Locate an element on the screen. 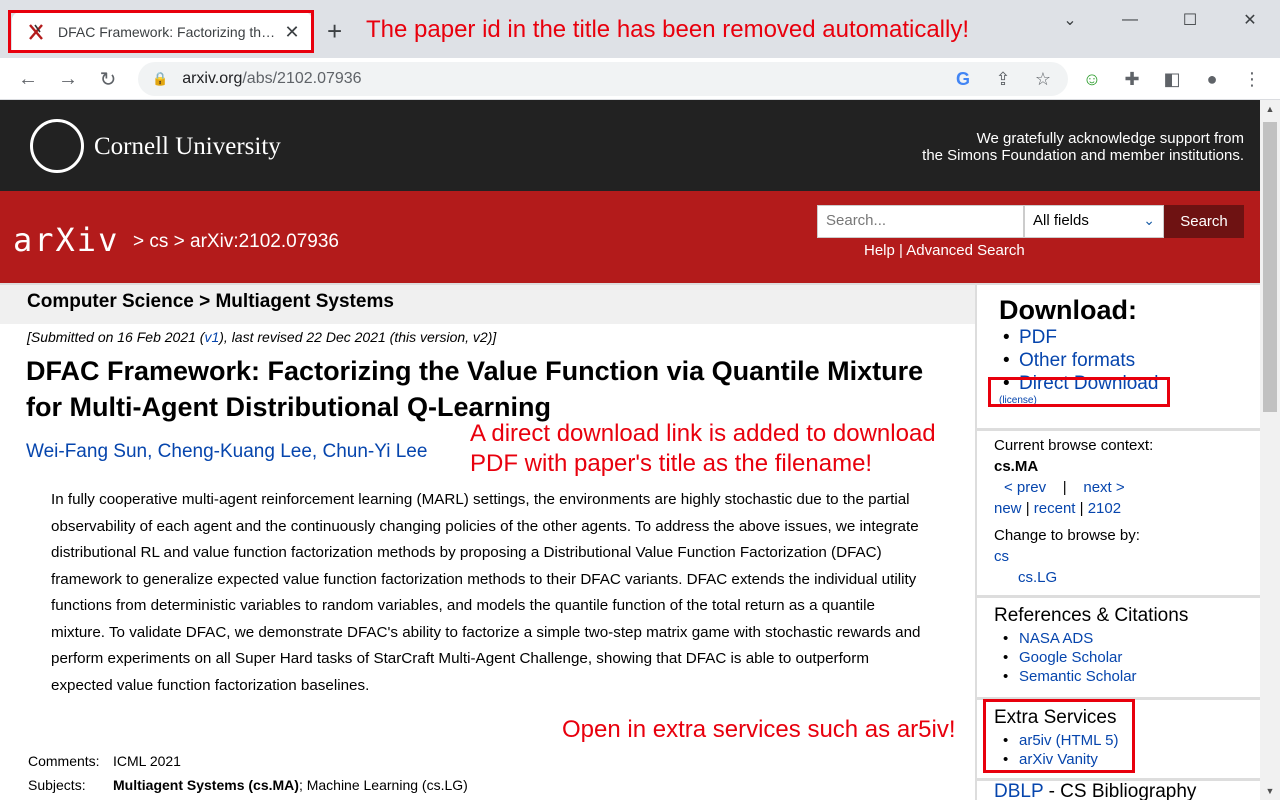  extra-services-annotation: Open in extra services such as ar5iv! is located at coordinates (759, 729).